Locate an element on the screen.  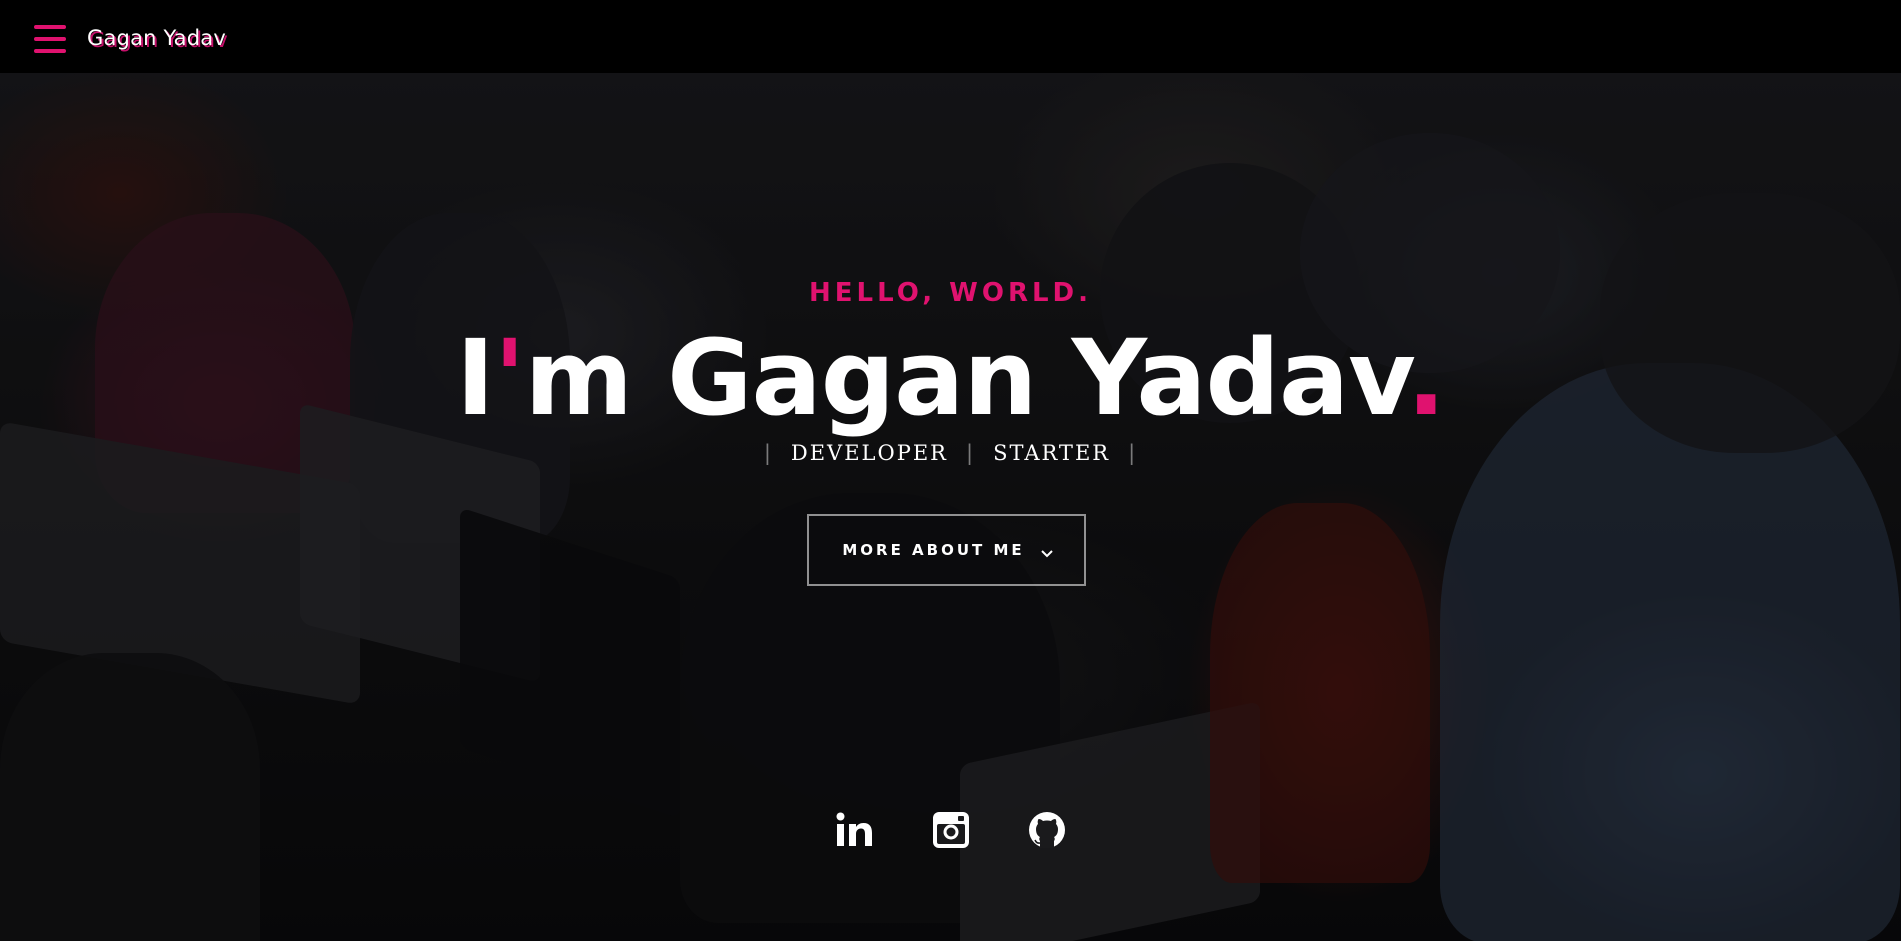
more-about-me-button: MORE ABOUT ME is located at coordinates (946, 550).